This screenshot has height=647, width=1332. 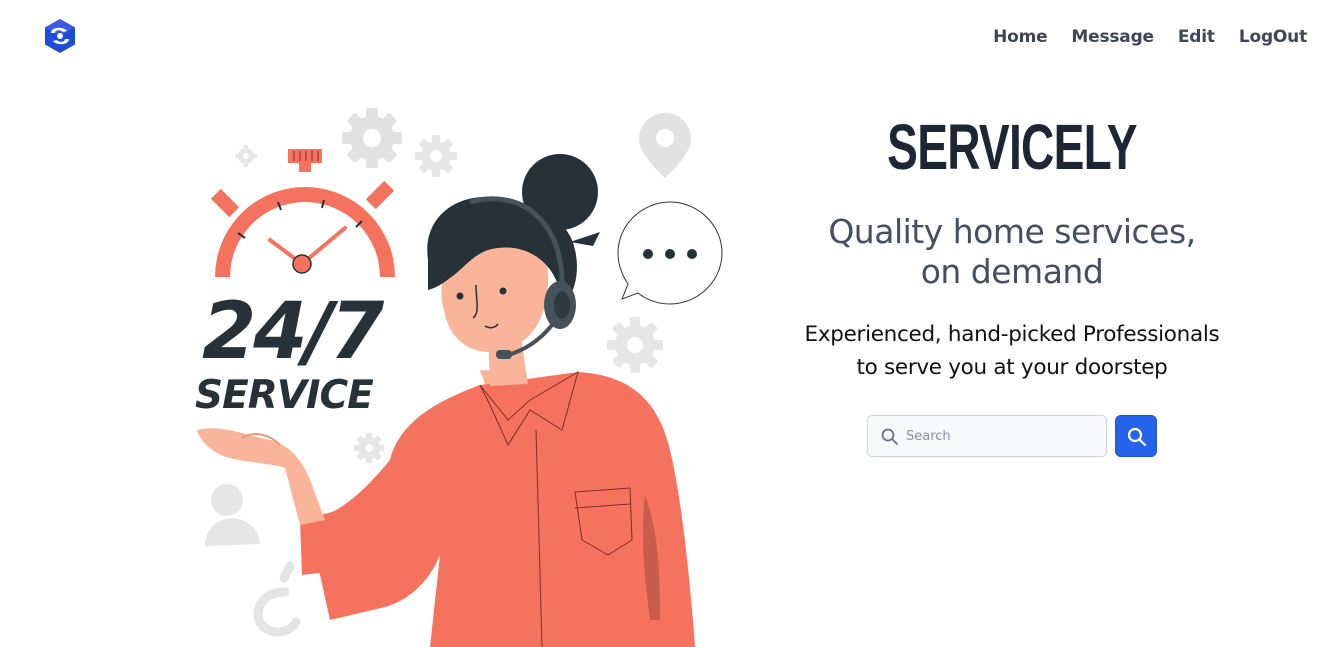 What do you see at coordinates (1020, 37) in the screenshot?
I see `nav-home-link: Home` at bounding box center [1020, 37].